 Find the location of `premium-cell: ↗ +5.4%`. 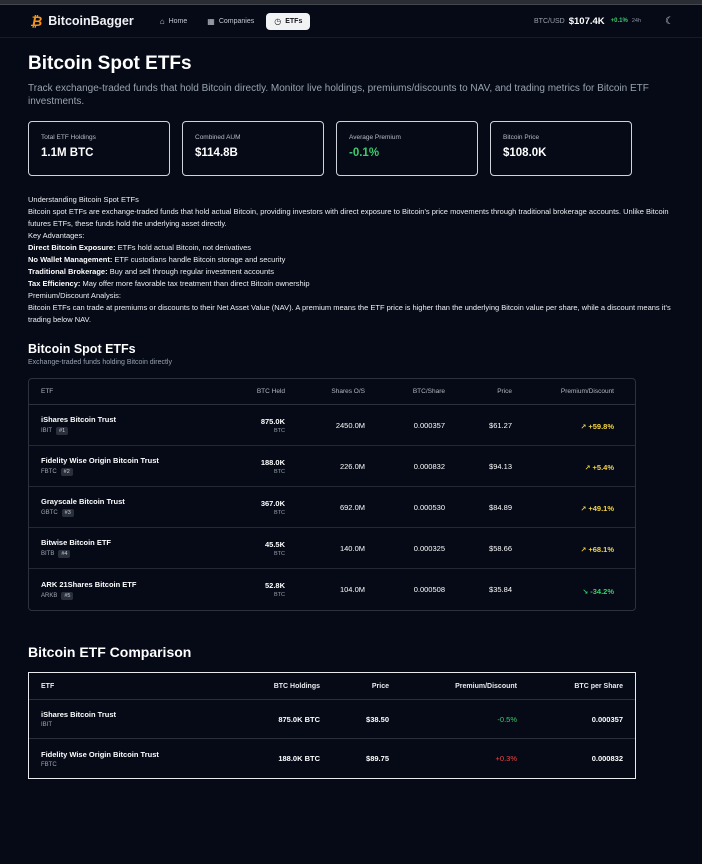

premium-cell: ↗ +5.4% is located at coordinates (569, 466).